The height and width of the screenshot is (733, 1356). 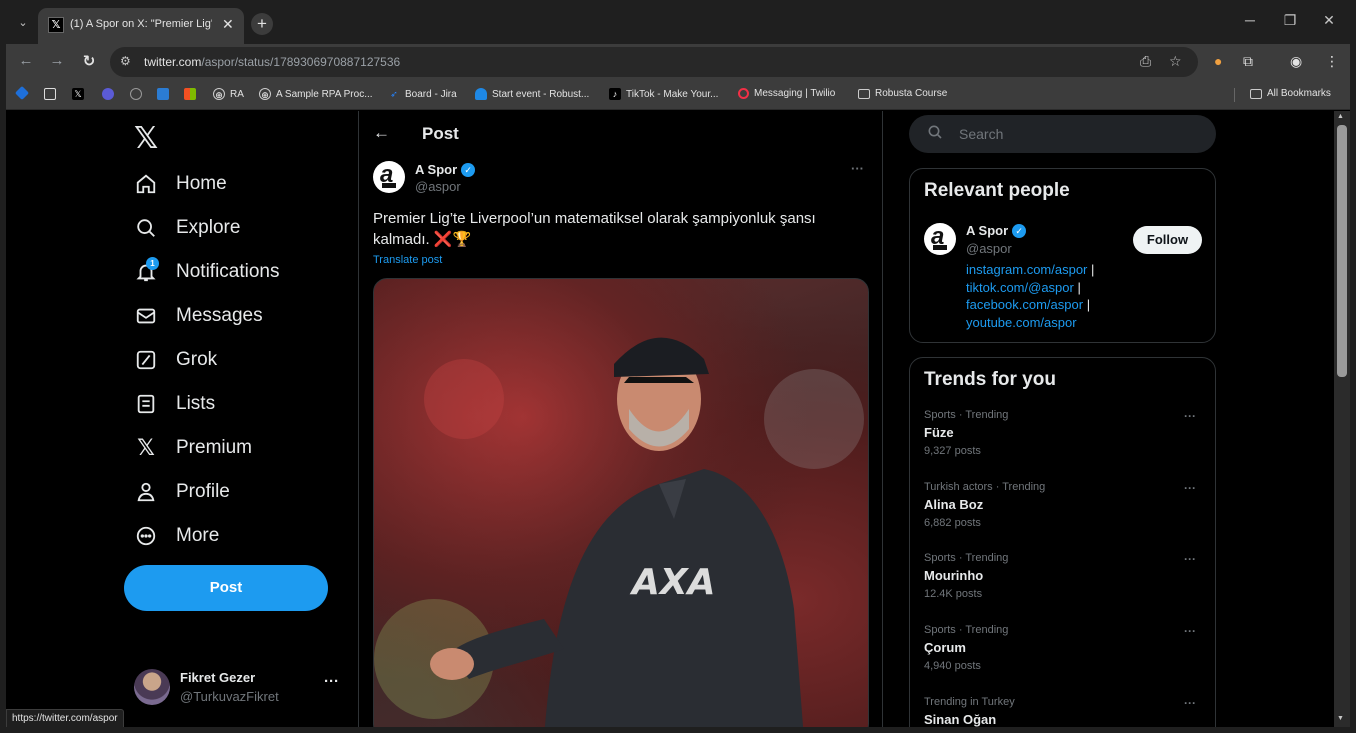 What do you see at coordinates (214, 447) in the screenshot?
I see `nav-label: Premium` at bounding box center [214, 447].